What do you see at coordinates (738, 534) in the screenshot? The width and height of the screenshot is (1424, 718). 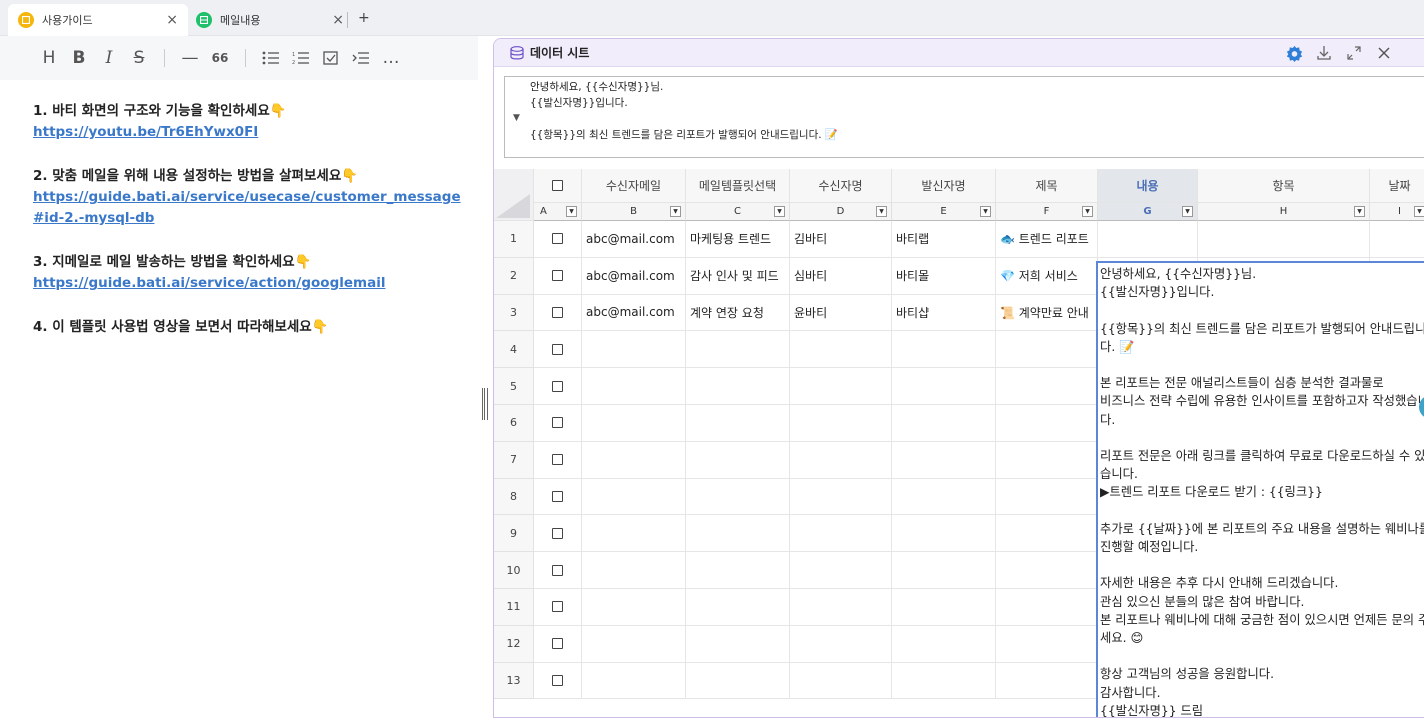 I see `cell-c9` at bounding box center [738, 534].